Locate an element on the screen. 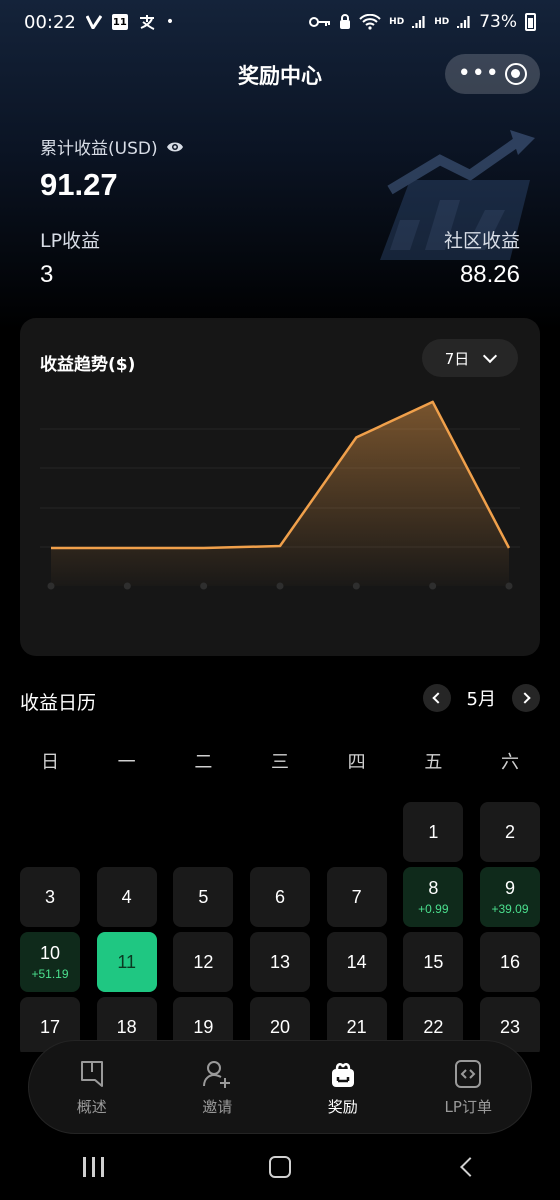 This screenshot has height=1200, width=560. bookmark-doc-icon is located at coordinates (91, 1073).